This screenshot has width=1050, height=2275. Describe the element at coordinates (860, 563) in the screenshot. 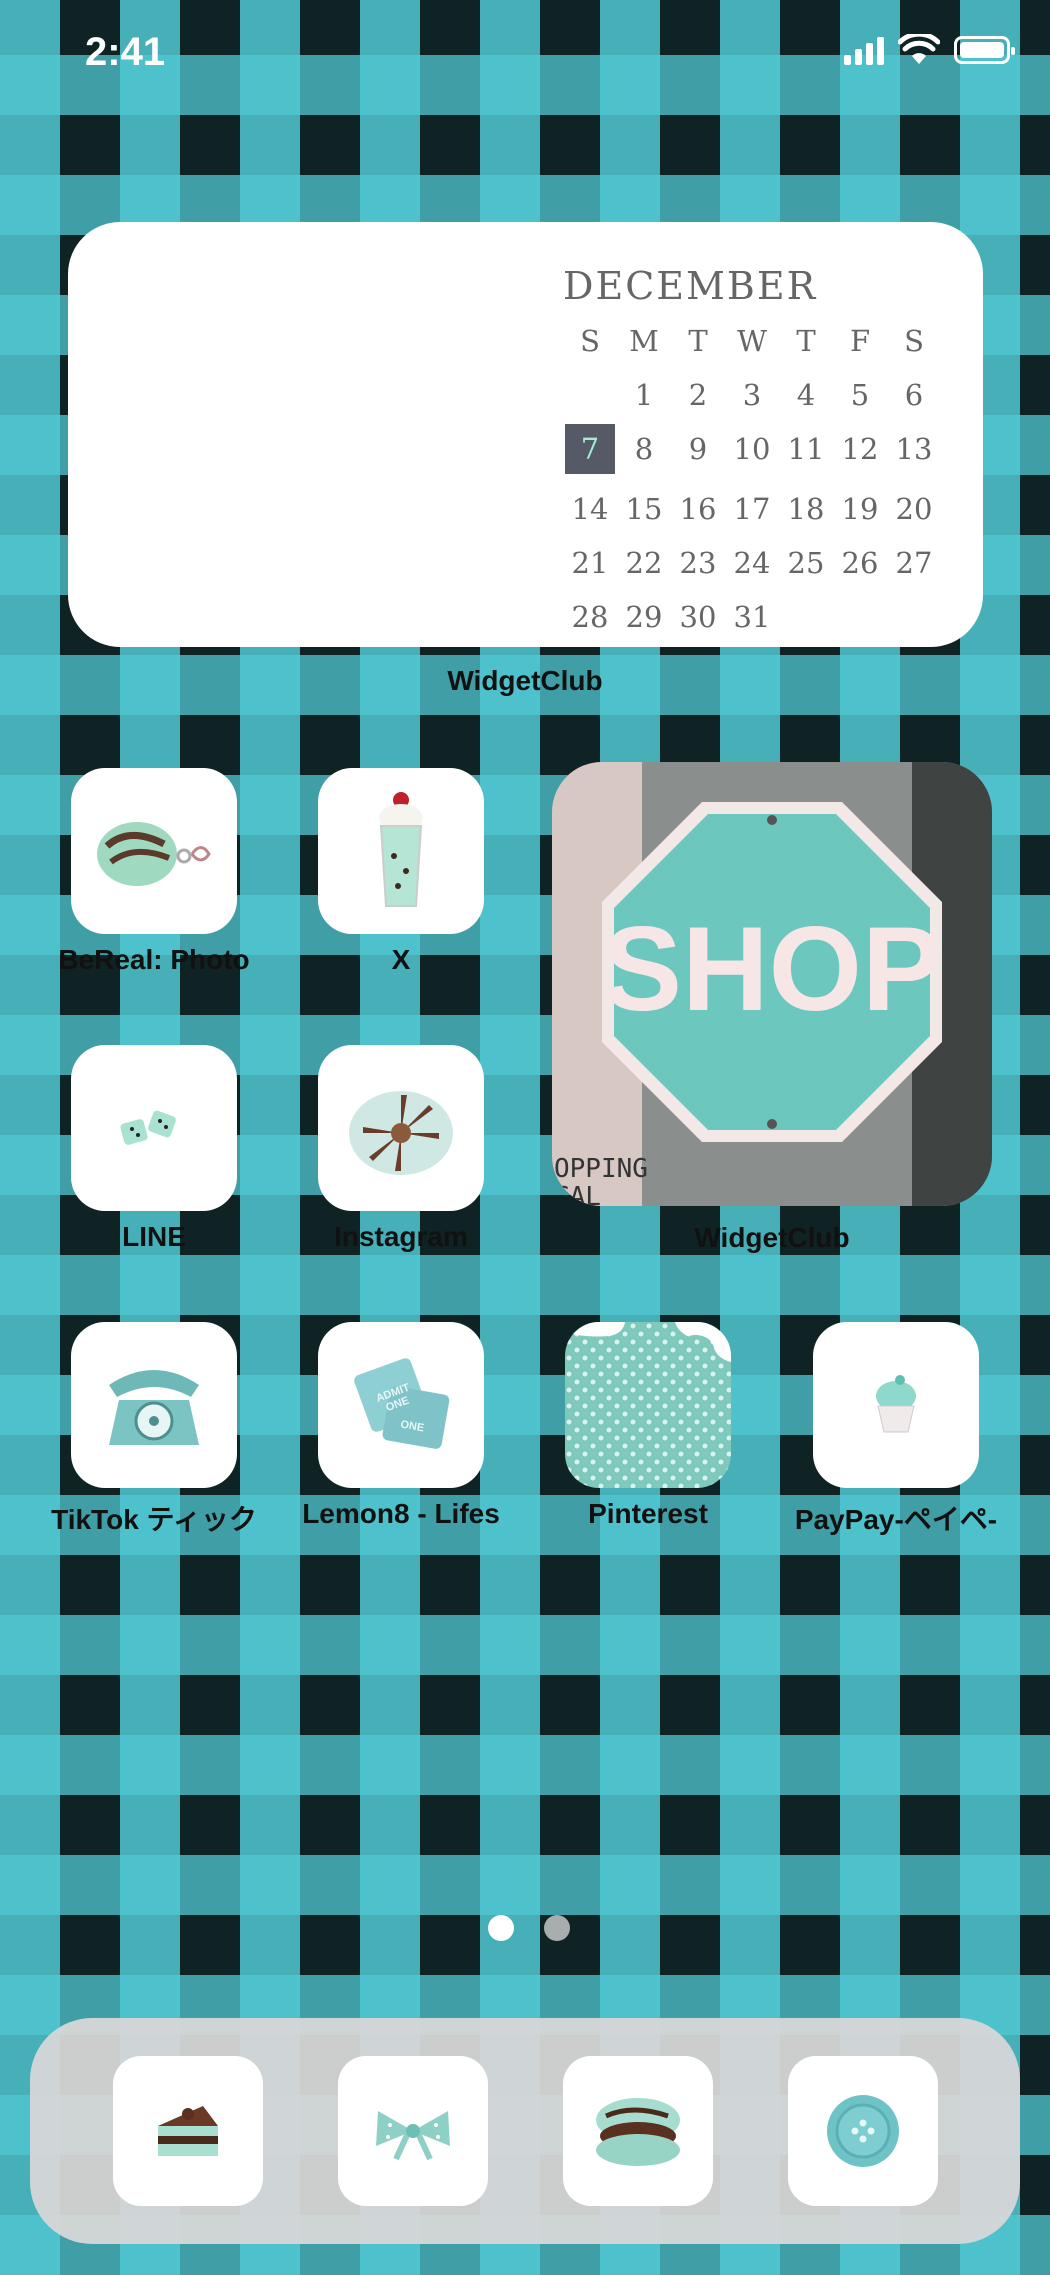

I see `calendar-day: 26` at that location.